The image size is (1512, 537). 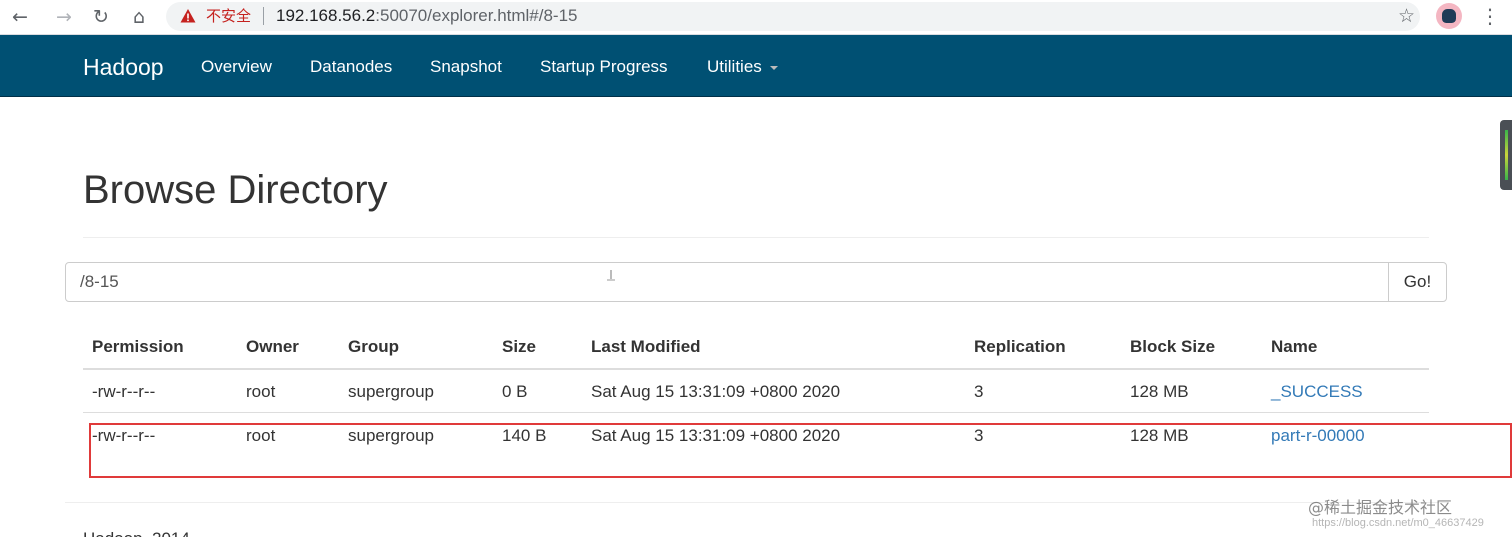 I want to click on header-name: Name, so click(x=1294, y=347).